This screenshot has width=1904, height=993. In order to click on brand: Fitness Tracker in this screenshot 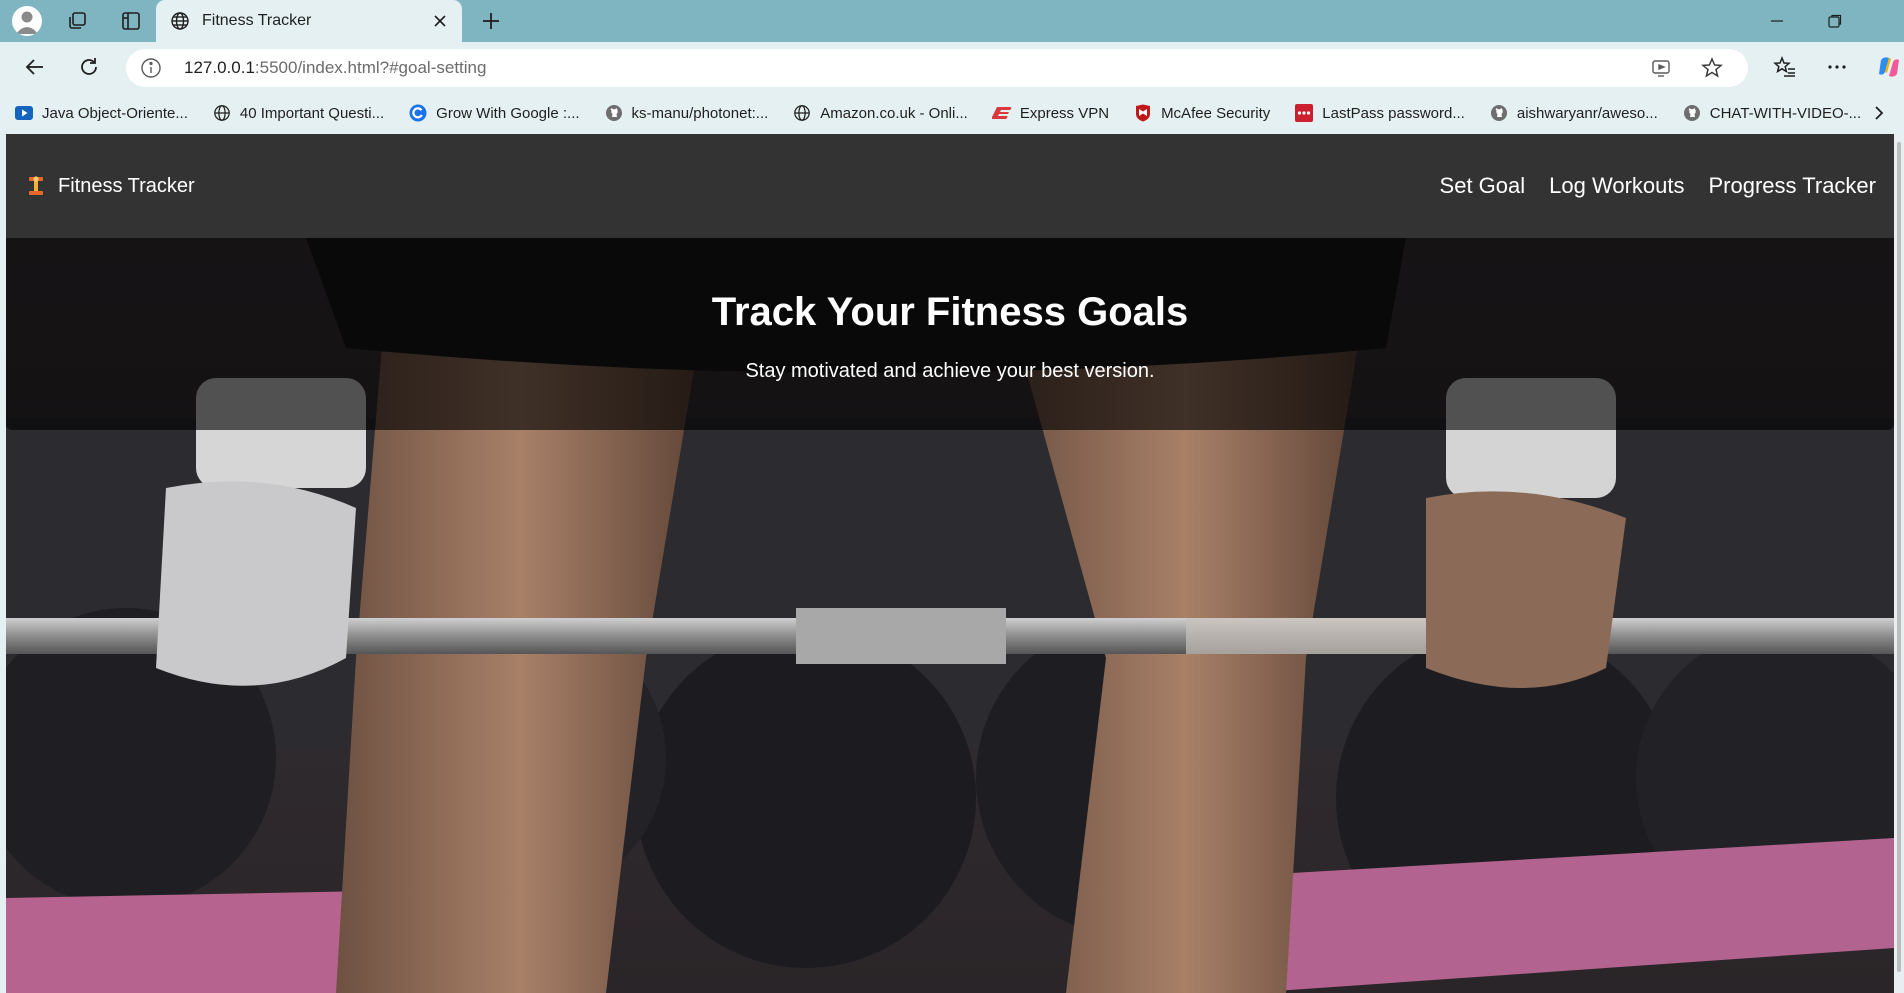, I will do `click(110, 186)`.